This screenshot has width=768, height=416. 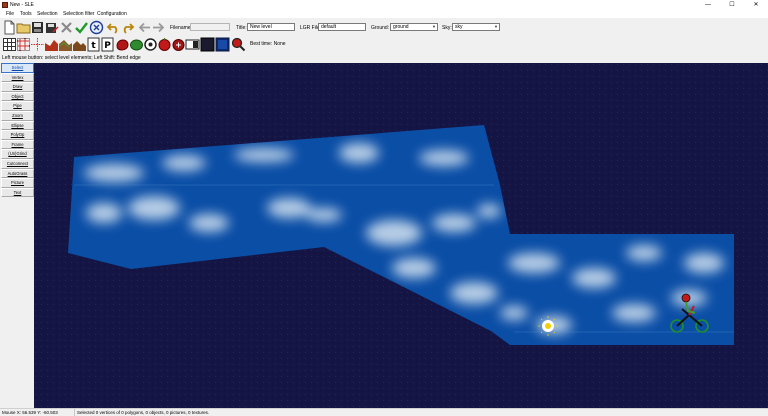 I want to click on mode-select: Select, so click(x=17, y=68).